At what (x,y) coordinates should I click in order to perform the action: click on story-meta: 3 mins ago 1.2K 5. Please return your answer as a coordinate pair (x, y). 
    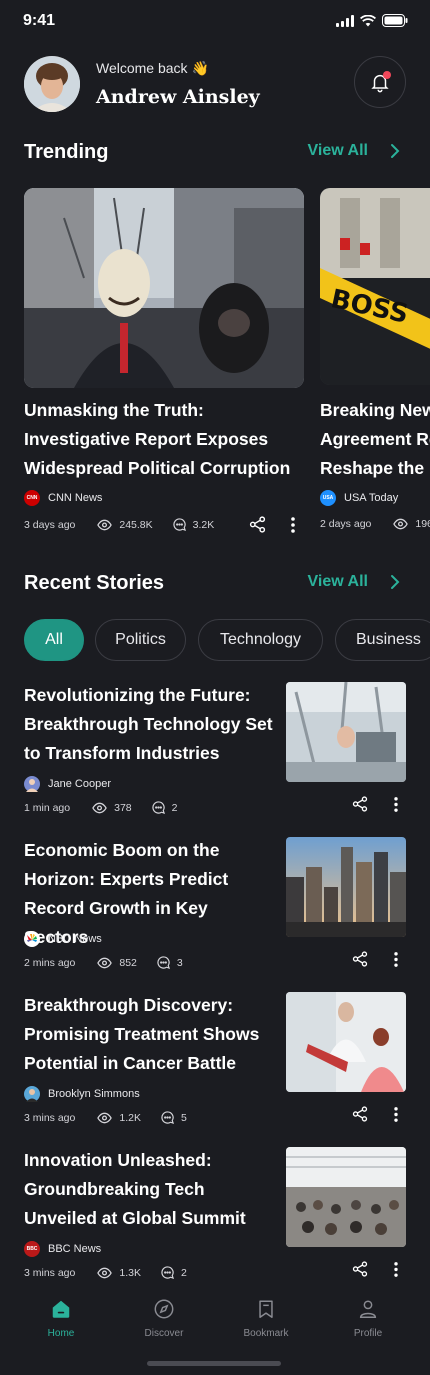
    Looking at the image, I should click on (105, 1117).